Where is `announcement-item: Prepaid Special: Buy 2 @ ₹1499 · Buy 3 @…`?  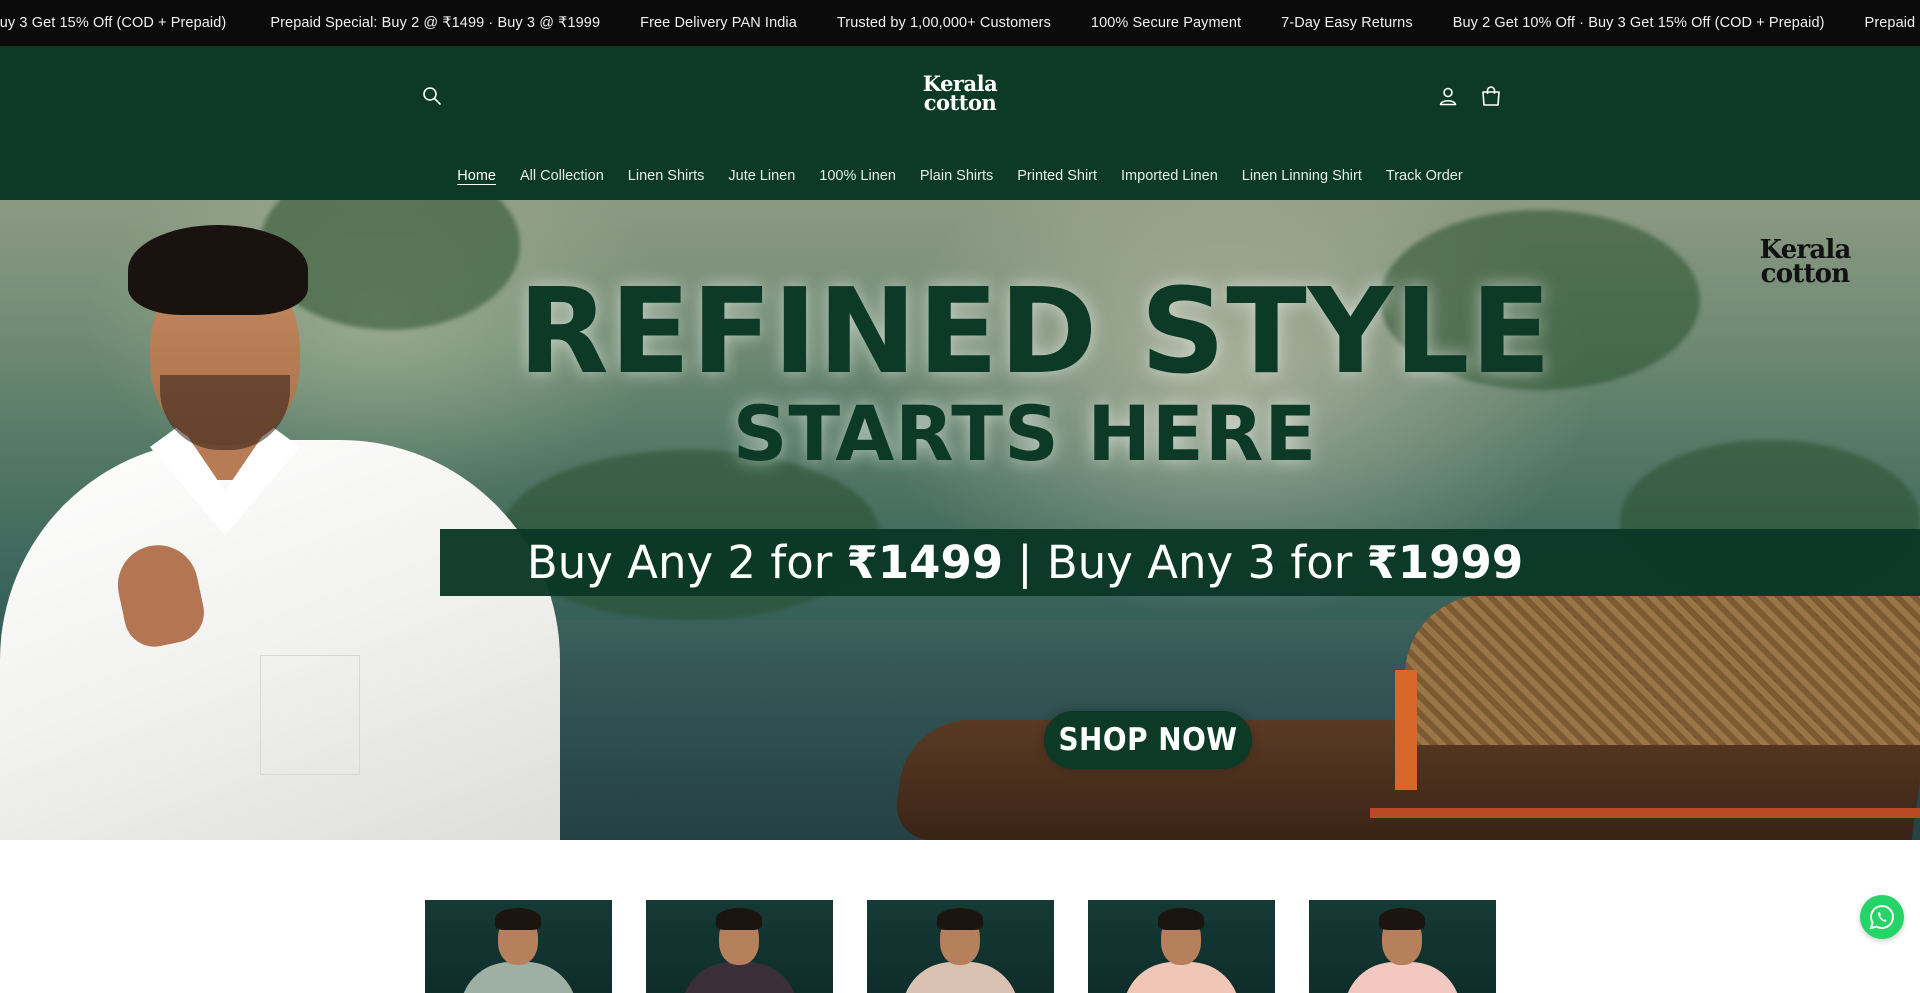
announcement-item: Prepaid Special: Buy 2 @ ₹1499 · Buy 3 @… is located at coordinates (435, 23).